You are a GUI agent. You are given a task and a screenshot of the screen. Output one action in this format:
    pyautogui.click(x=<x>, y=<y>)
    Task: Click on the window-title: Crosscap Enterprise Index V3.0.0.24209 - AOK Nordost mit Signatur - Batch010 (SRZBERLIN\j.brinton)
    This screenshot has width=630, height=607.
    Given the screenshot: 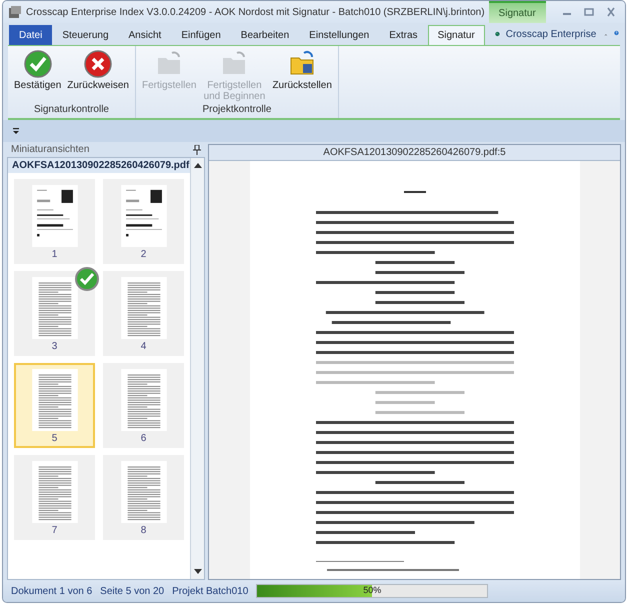 What is the action you would take?
    pyautogui.click(x=255, y=12)
    